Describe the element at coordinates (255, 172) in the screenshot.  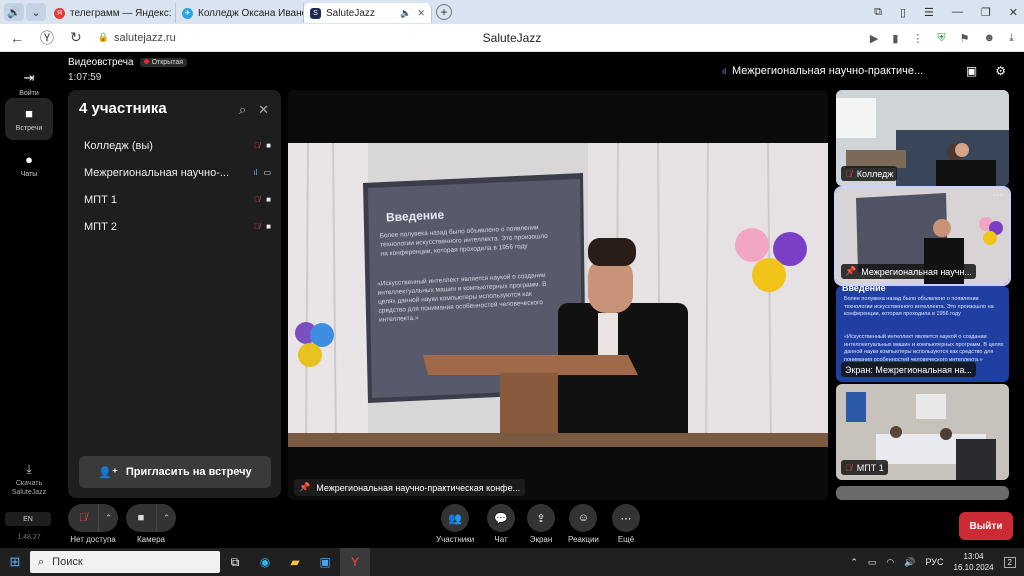
I see `mic-active-icon: ıl` at that location.